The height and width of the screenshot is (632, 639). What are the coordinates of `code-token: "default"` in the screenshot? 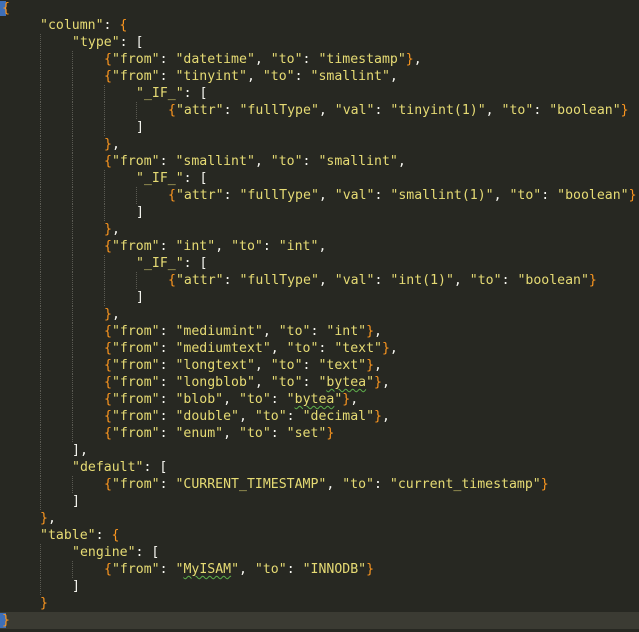 It's located at (108, 467).